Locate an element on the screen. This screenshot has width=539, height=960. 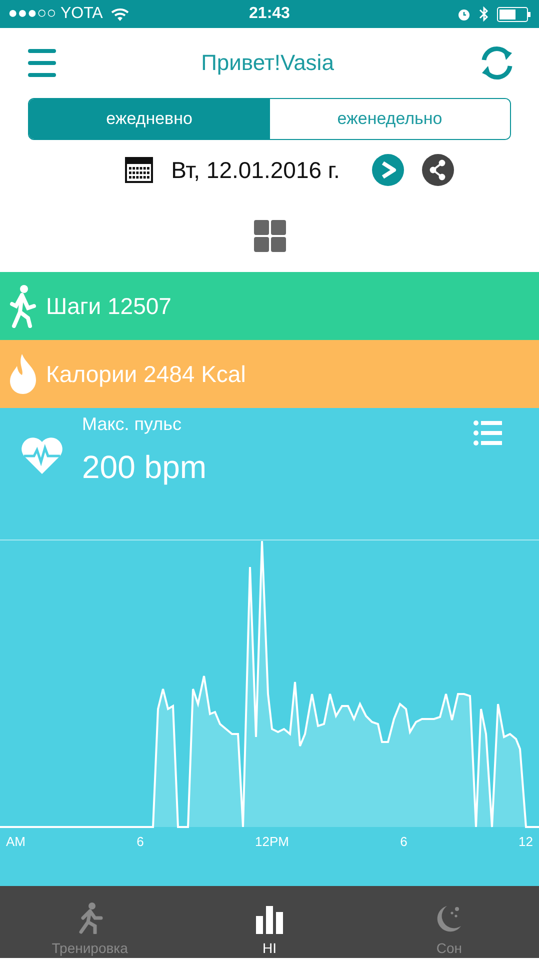
calendar-icon is located at coordinates (139, 170).